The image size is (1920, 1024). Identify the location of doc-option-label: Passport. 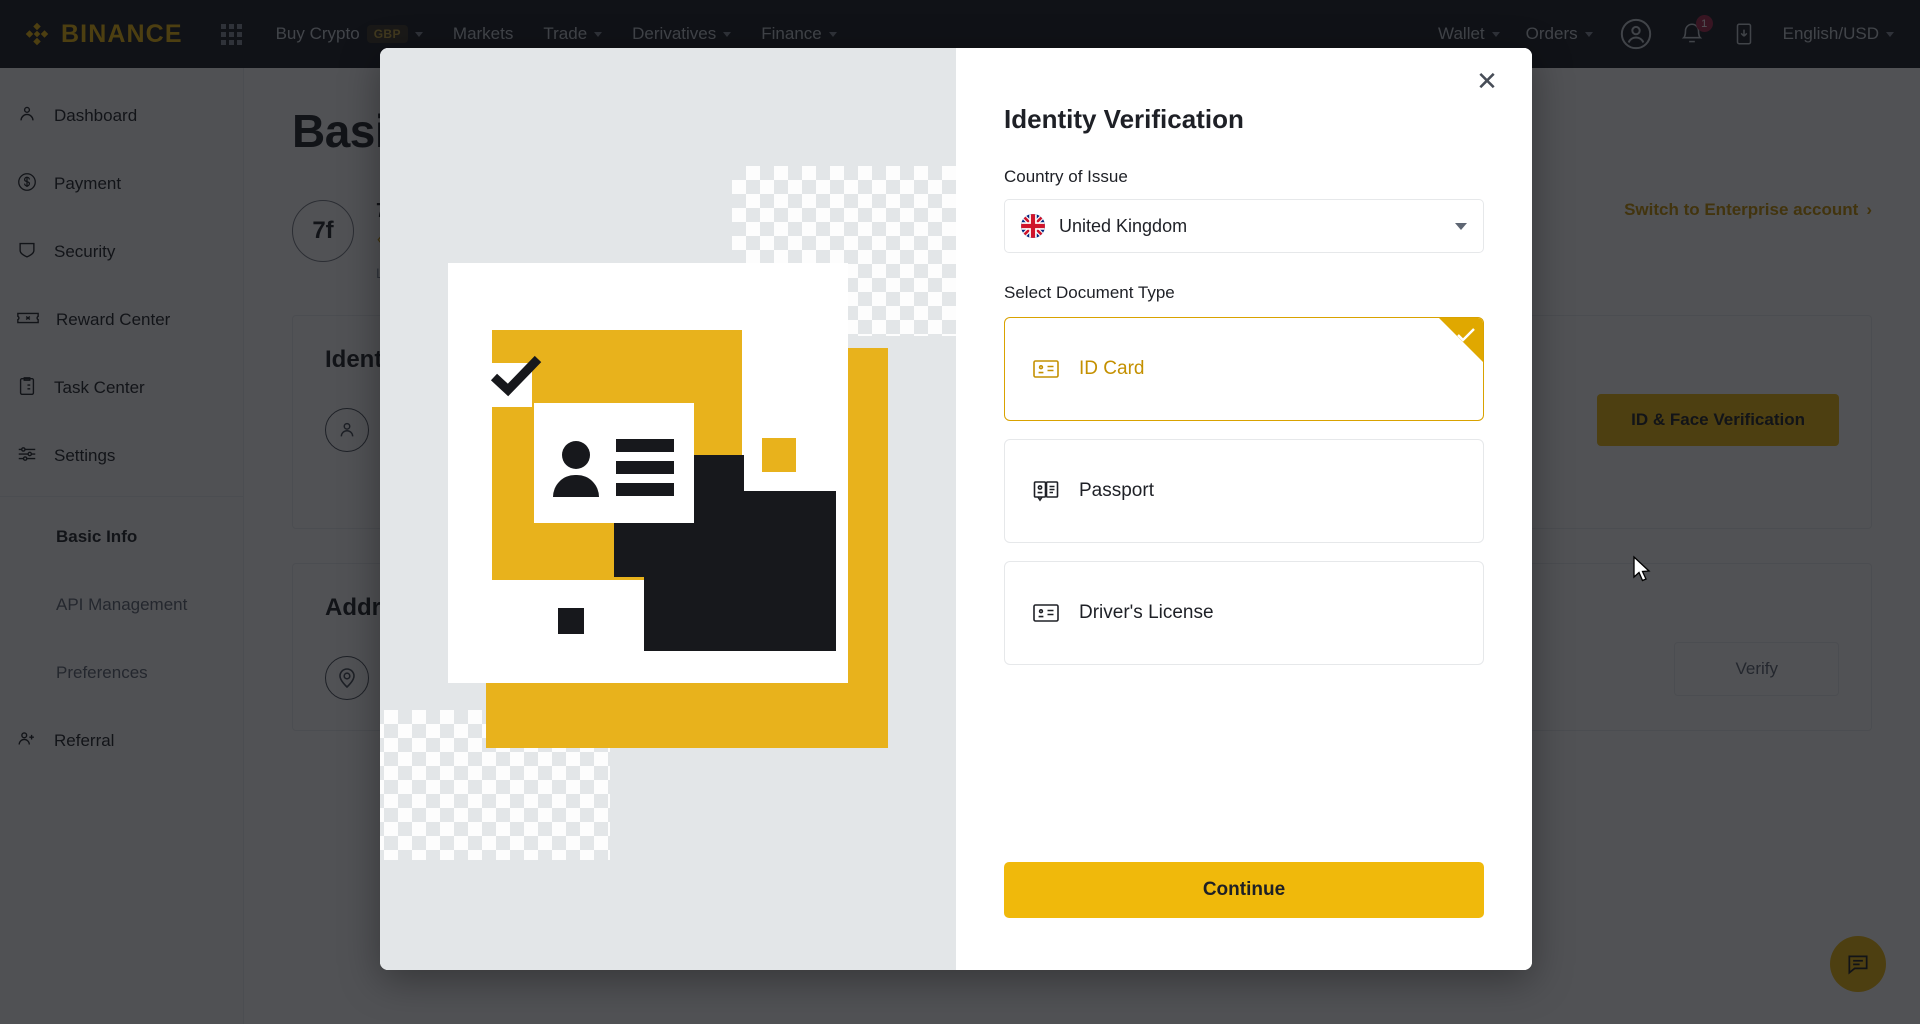
(1116, 490).